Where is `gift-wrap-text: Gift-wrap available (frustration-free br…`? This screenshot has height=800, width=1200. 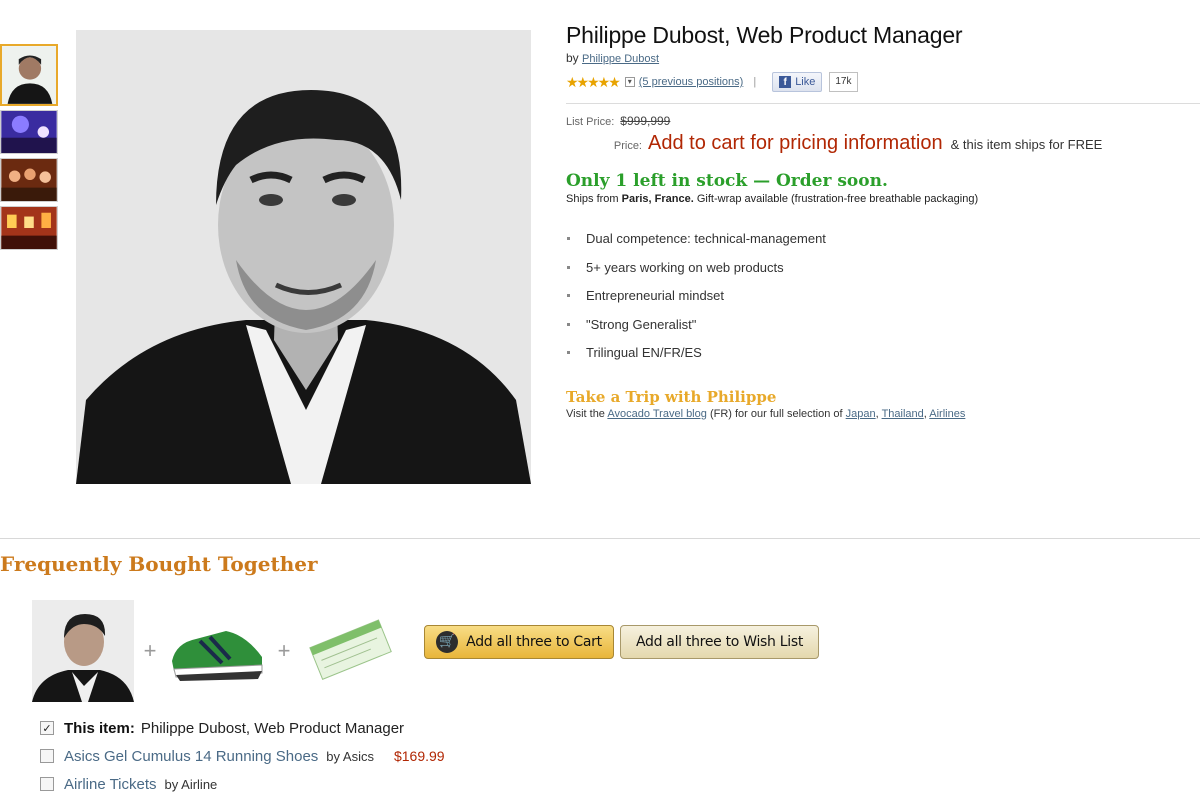
gift-wrap-text: Gift-wrap available (frustration-free br… is located at coordinates (837, 199).